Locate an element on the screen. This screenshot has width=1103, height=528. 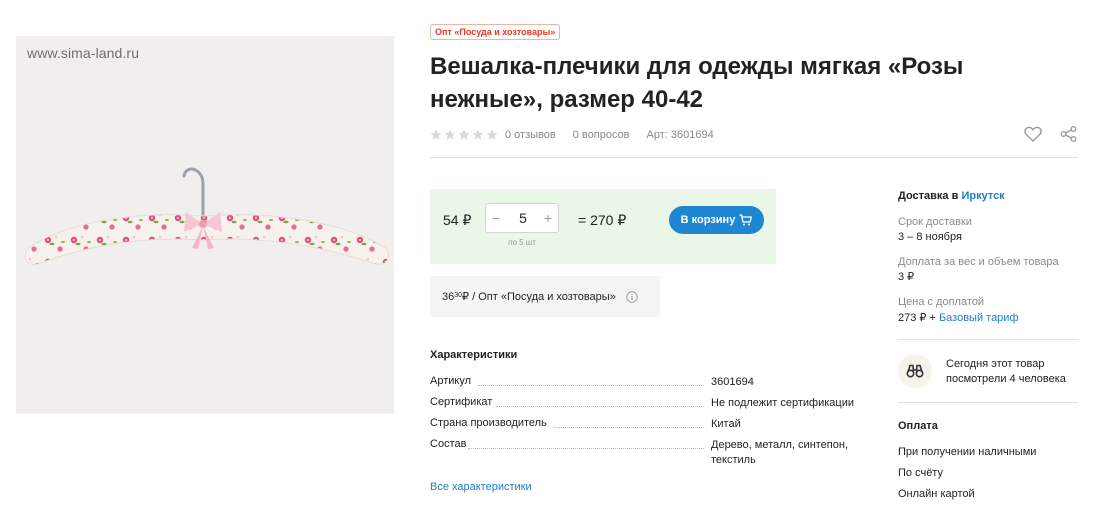
delivery-heading: Доставка в Иркутск is located at coordinates (951, 196).